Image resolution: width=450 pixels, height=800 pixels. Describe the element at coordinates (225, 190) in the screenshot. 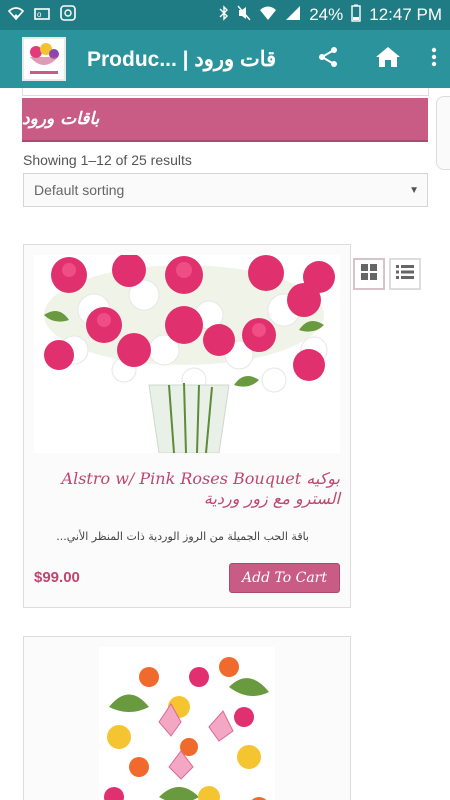

I see `sort-select: Default sorting ▼` at that location.